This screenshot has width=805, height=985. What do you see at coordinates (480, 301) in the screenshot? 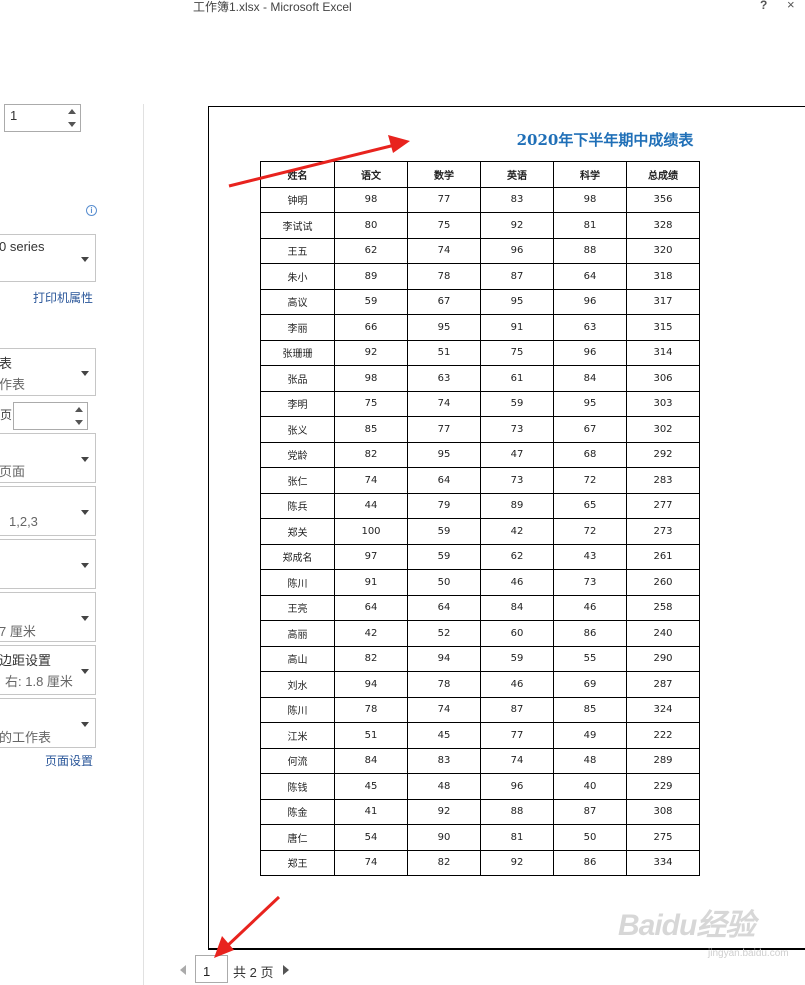
I see `table-row: 高议 59 67 95 96 317` at bounding box center [480, 301].